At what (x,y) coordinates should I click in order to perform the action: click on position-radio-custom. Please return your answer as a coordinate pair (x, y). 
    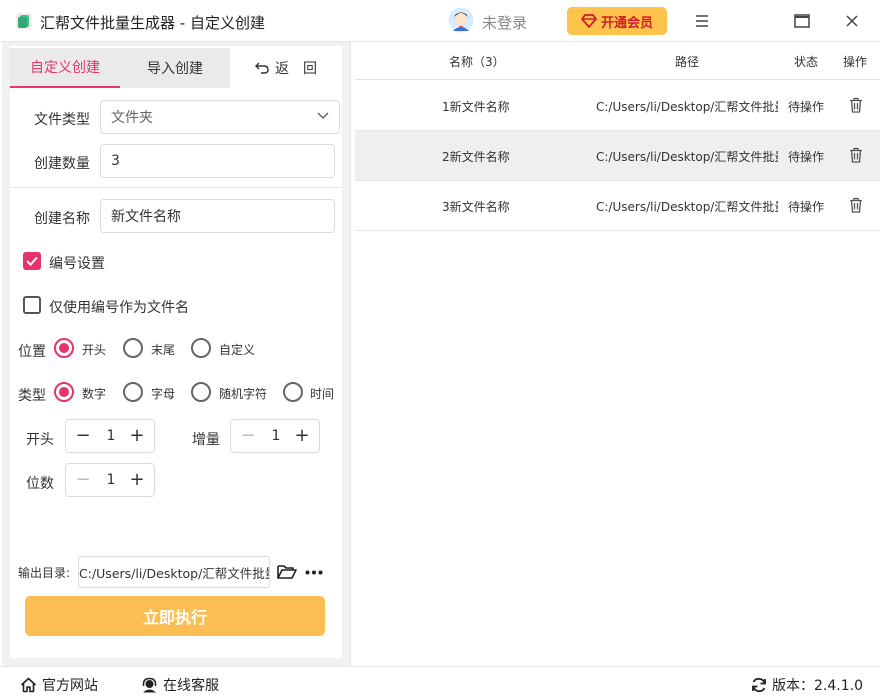
    Looking at the image, I should click on (201, 348).